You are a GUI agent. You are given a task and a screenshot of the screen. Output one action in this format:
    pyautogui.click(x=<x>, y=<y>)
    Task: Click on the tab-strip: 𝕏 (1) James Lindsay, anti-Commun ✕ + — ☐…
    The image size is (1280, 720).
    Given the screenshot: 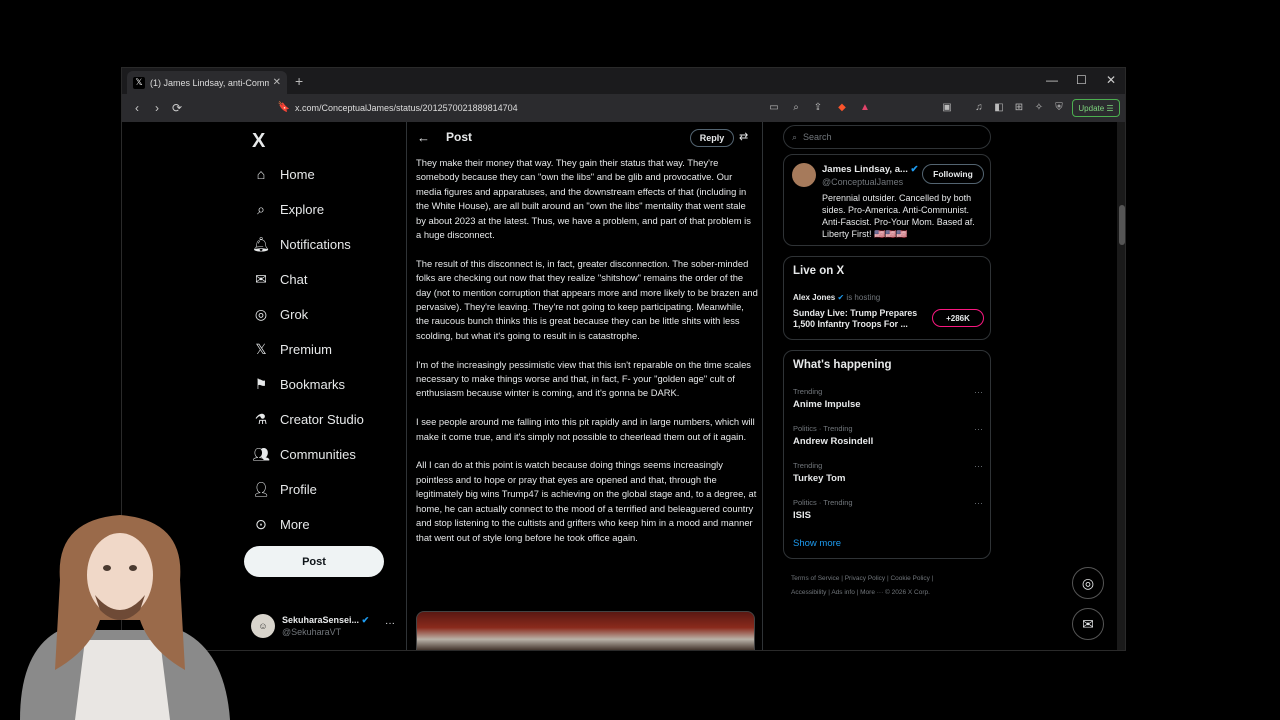 What is the action you would take?
    pyautogui.click(x=623, y=81)
    